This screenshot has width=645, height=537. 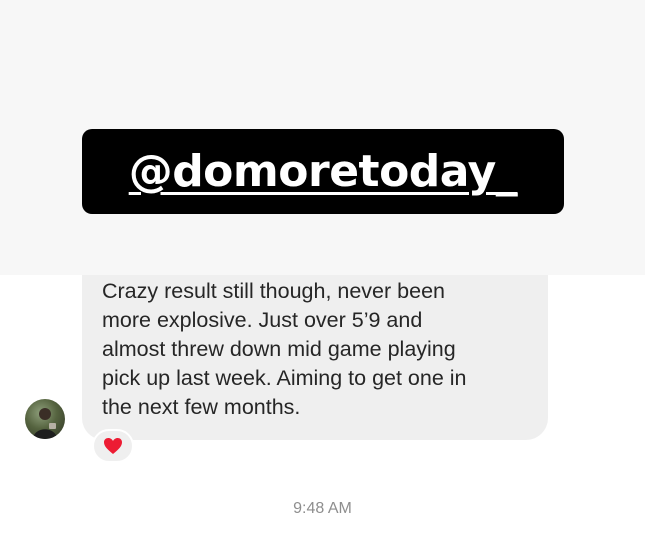 What do you see at coordinates (279, 349) in the screenshot?
I see `message-line: almost threw down mid game playing` at bounding box center [279, 349].